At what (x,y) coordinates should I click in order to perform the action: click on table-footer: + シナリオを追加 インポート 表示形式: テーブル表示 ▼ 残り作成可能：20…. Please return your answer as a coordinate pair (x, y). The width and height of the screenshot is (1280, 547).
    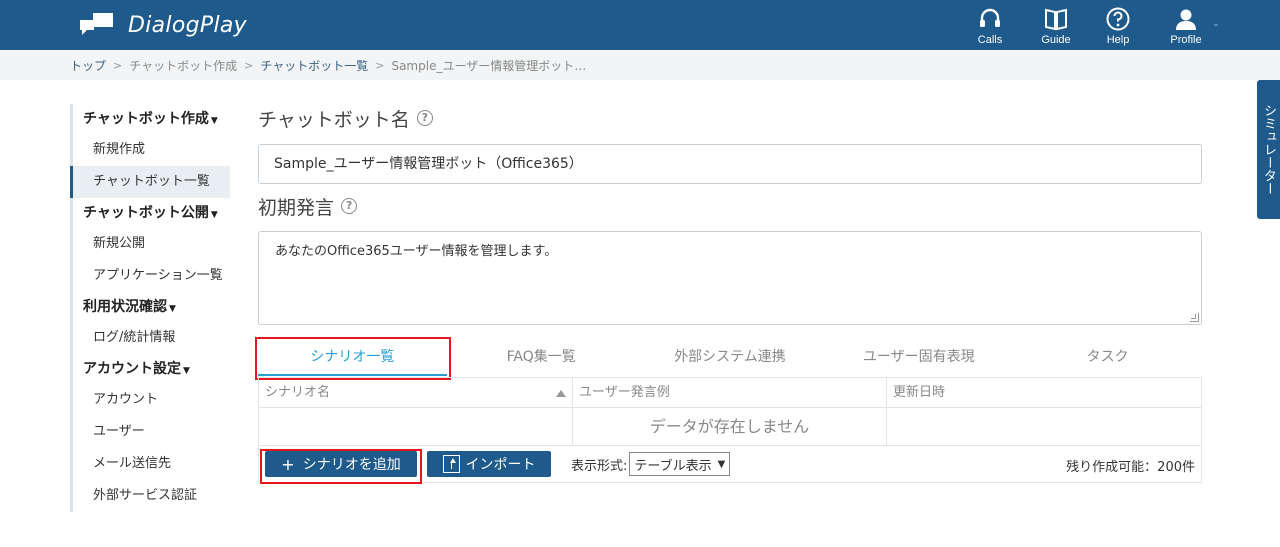
    Looking at the image, I should click on (730, 465).